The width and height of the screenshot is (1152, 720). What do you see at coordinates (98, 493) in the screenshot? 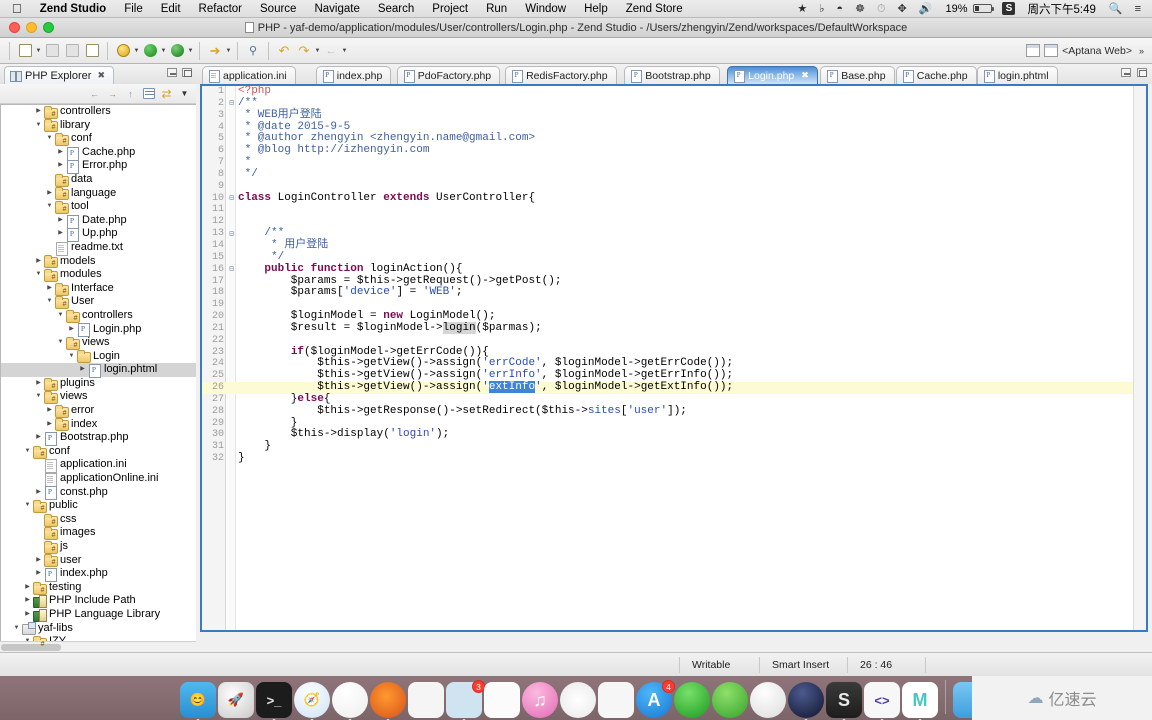
I see `tree-item: const.php` at bounding box center [98, 493].